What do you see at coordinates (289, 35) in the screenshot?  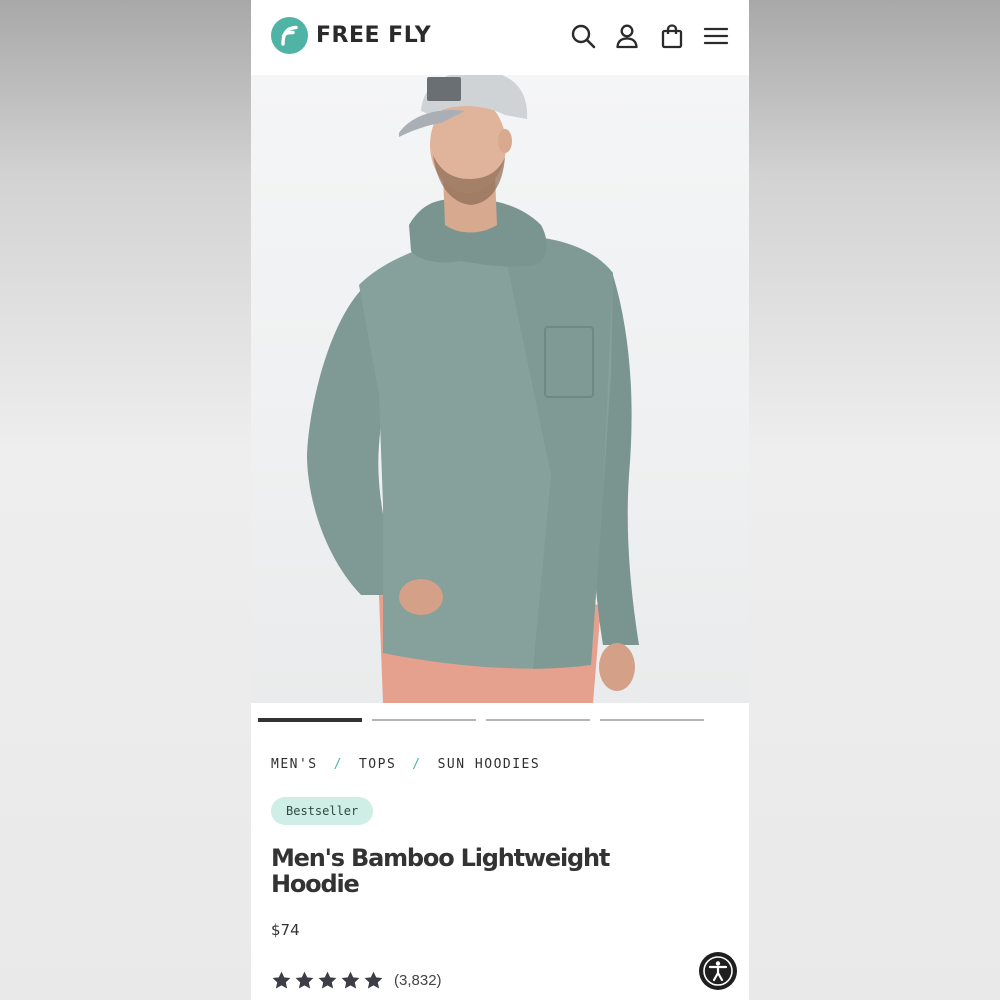 I see `brand-logo-icon` at bounding box center [289, 35].